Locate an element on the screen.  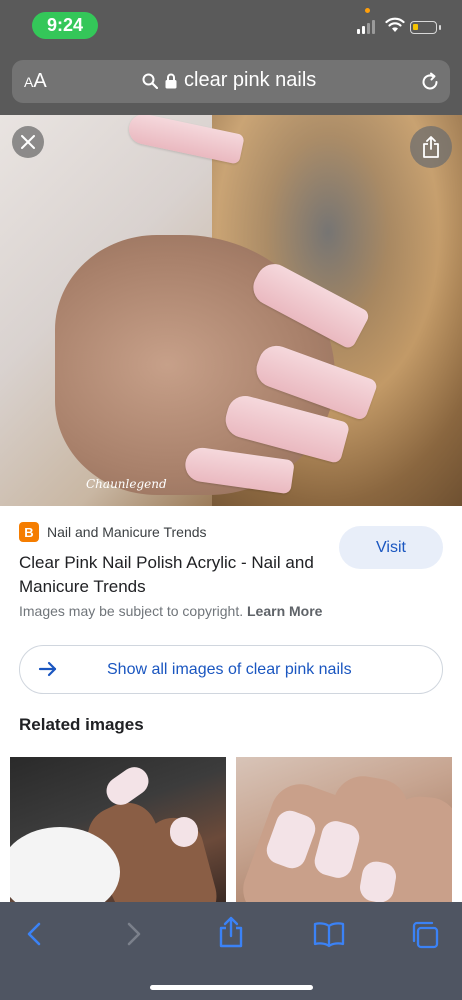
close-icon is located at coordinates (28, 142).